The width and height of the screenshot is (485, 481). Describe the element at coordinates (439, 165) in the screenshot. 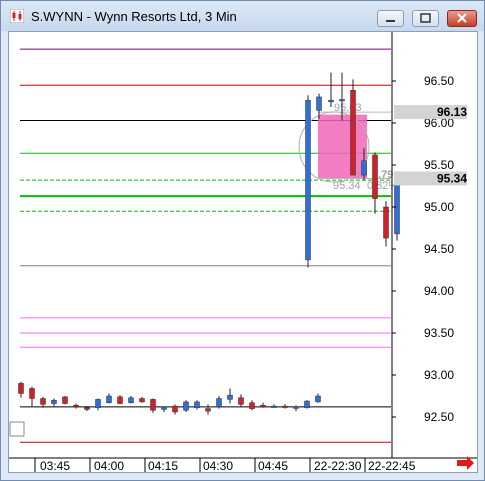

I see `y-tick-label: 95.50` at that location.